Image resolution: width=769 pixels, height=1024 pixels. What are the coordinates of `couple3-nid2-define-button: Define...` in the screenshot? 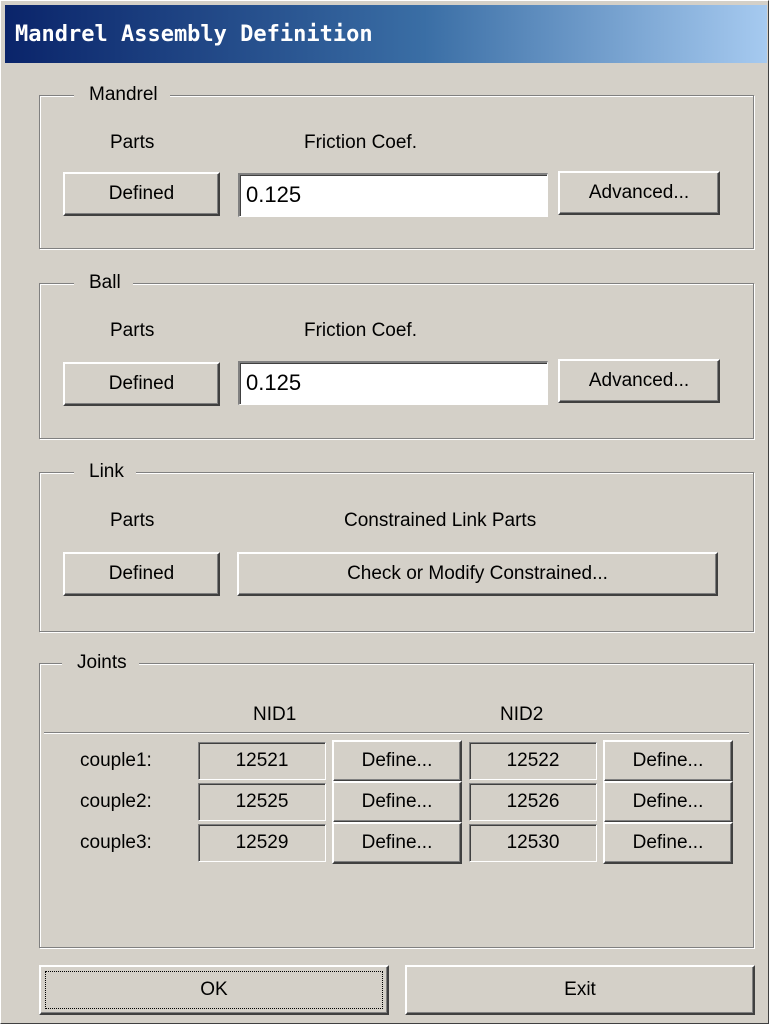 It's located at (668, 843).